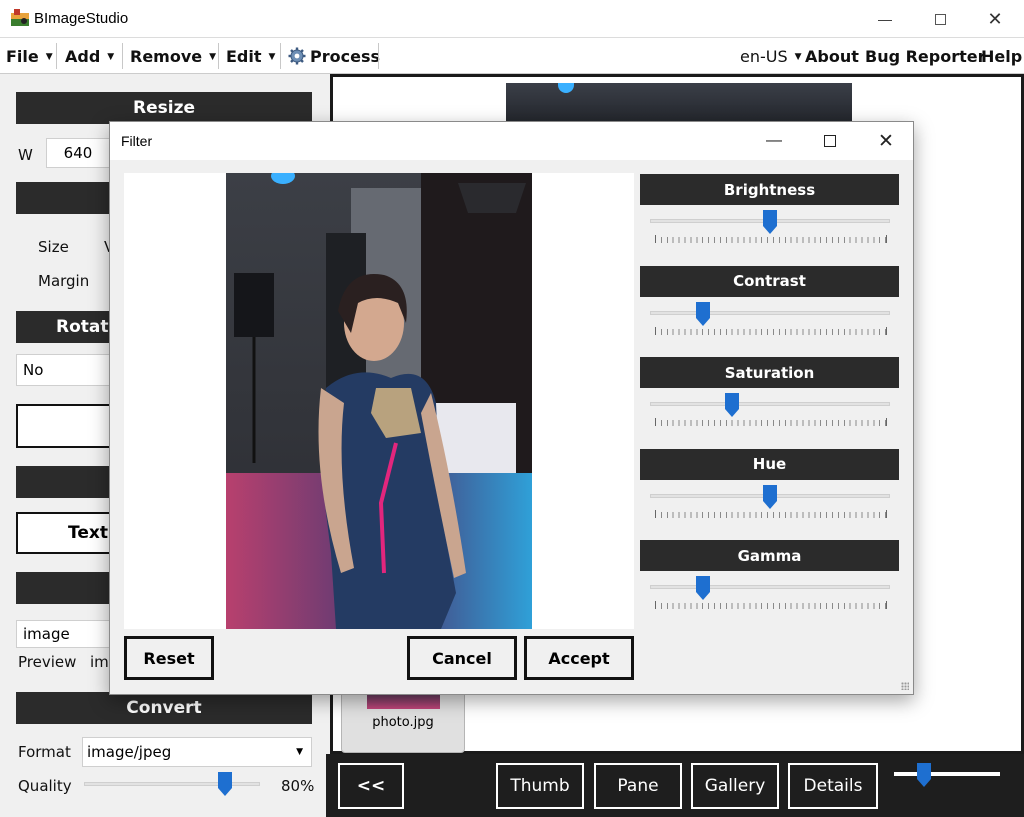 The height and width of the screenshot is (817, 1024). Describe the element at coordinates (833, 786) in the screenshot. I see `view-details-button: Details` at that location.